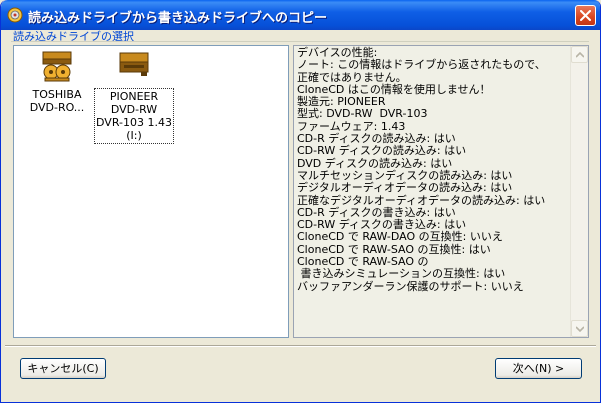 This screenshot has height=403, width=601. Describe the element at coordinates (63, 368) in the screenshot. I see `cancel-button: キャンセル(C)` at that location.